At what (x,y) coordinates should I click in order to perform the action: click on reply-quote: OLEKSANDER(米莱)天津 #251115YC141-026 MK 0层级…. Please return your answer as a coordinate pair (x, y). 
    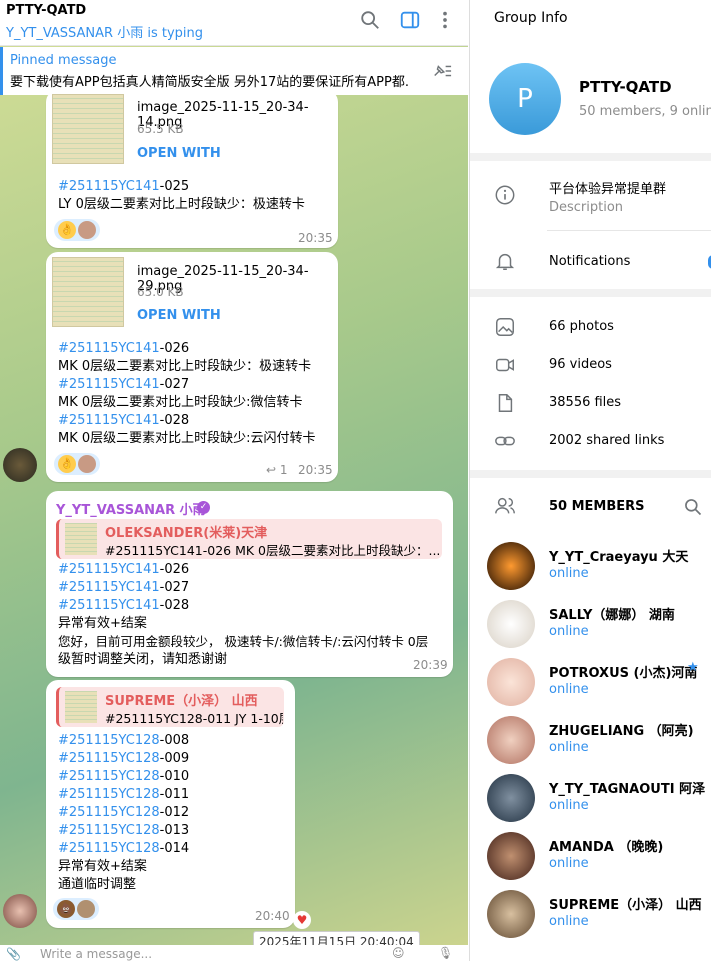
    Looking at the image, I should click on (249, 539).